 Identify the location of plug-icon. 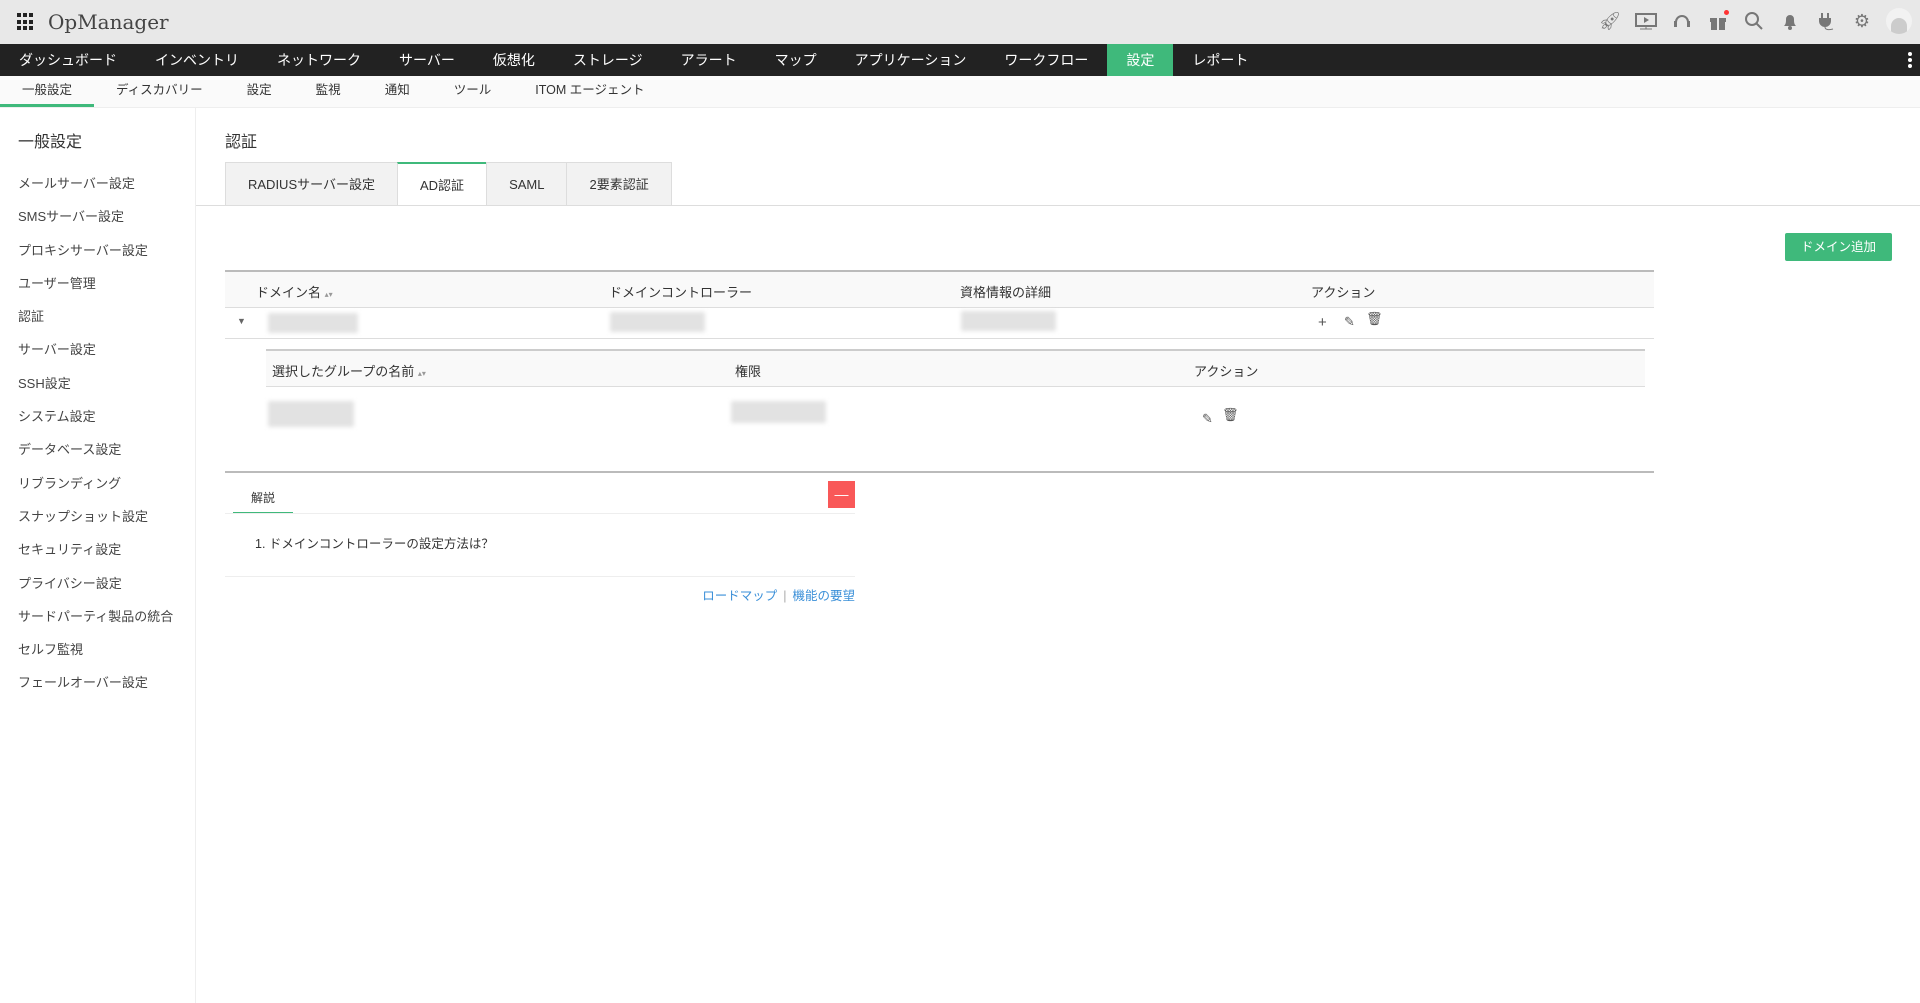
(1826, 21).